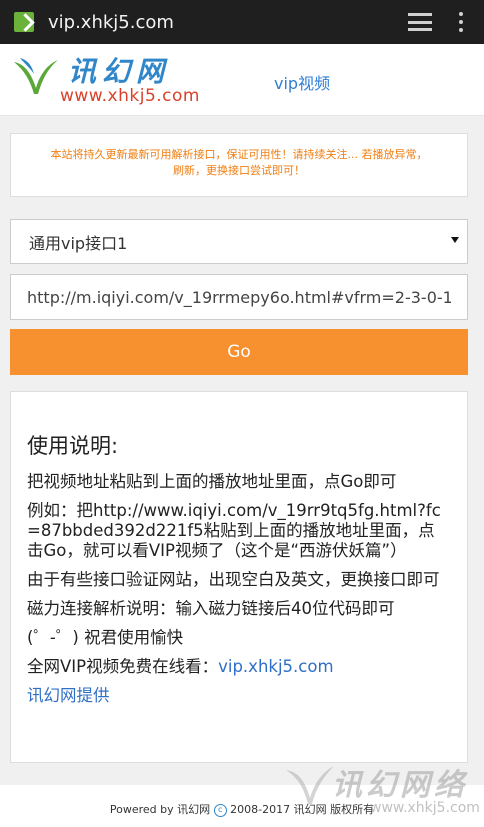 The image size is (484, 827). I want to click on site-header: 讯幻网 www.xhkj5.com vip视频, so click(242, 80).